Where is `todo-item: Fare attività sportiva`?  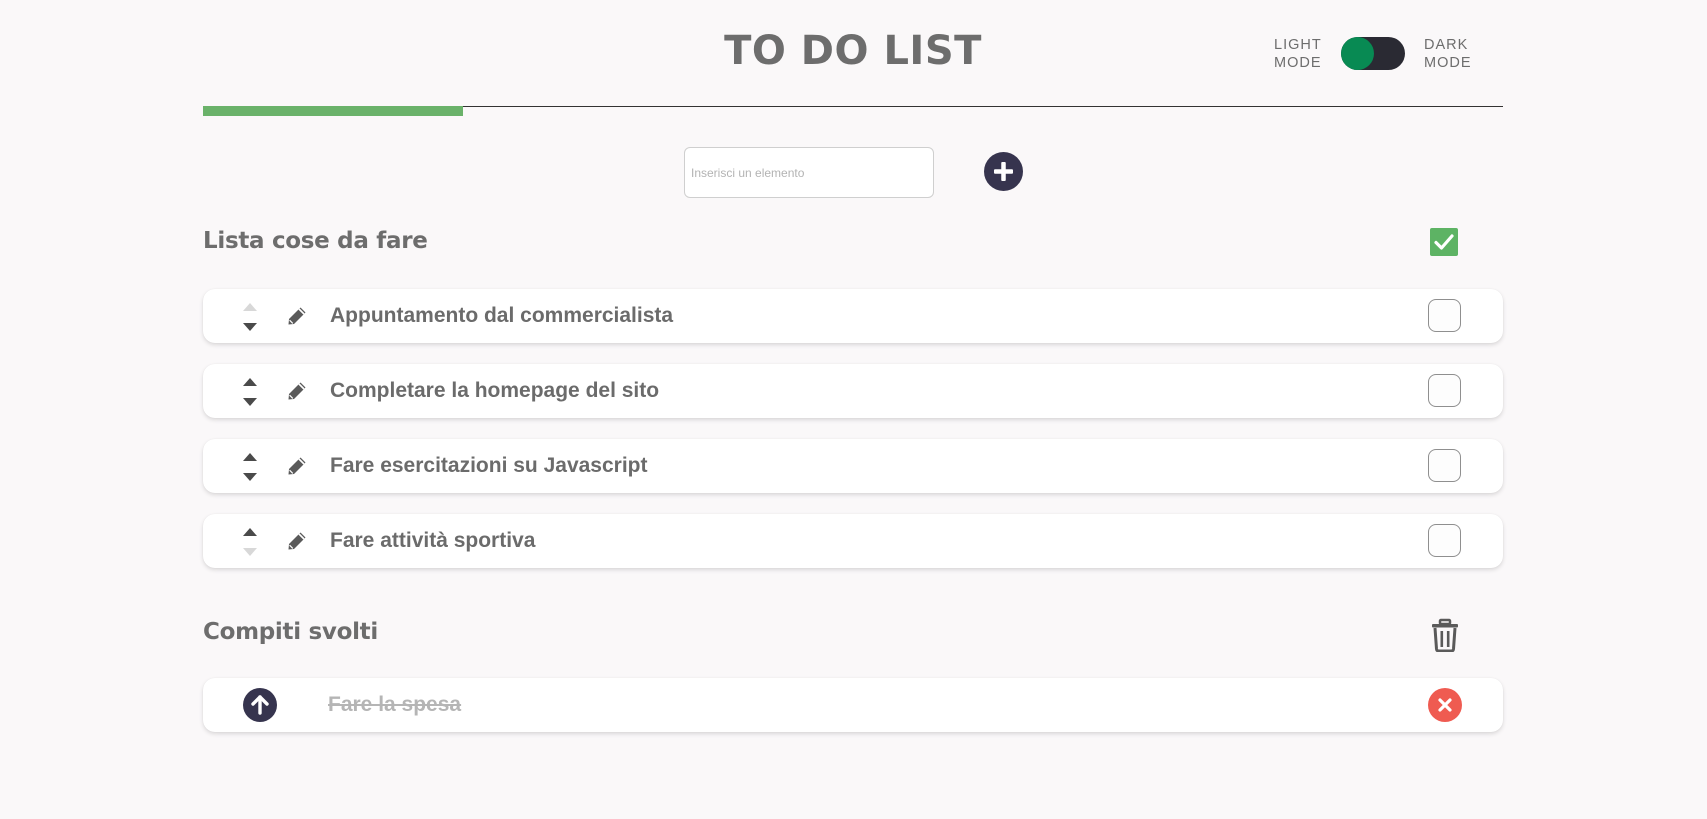 todo-item: Fare attività sportiva is located at coordinates (853, 541).